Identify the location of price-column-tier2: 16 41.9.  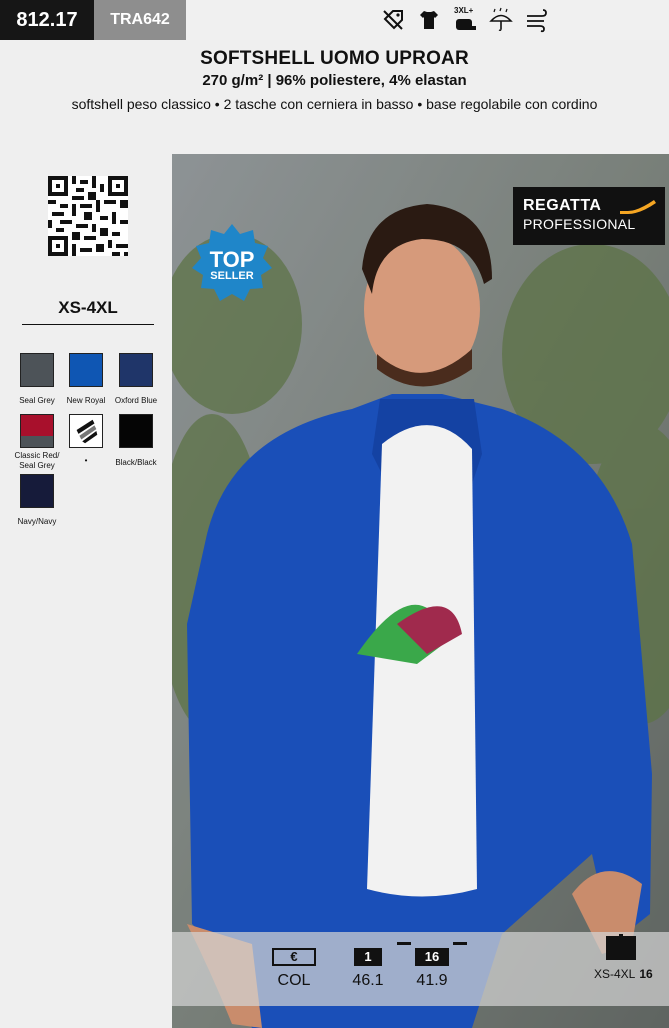
(432, 966).